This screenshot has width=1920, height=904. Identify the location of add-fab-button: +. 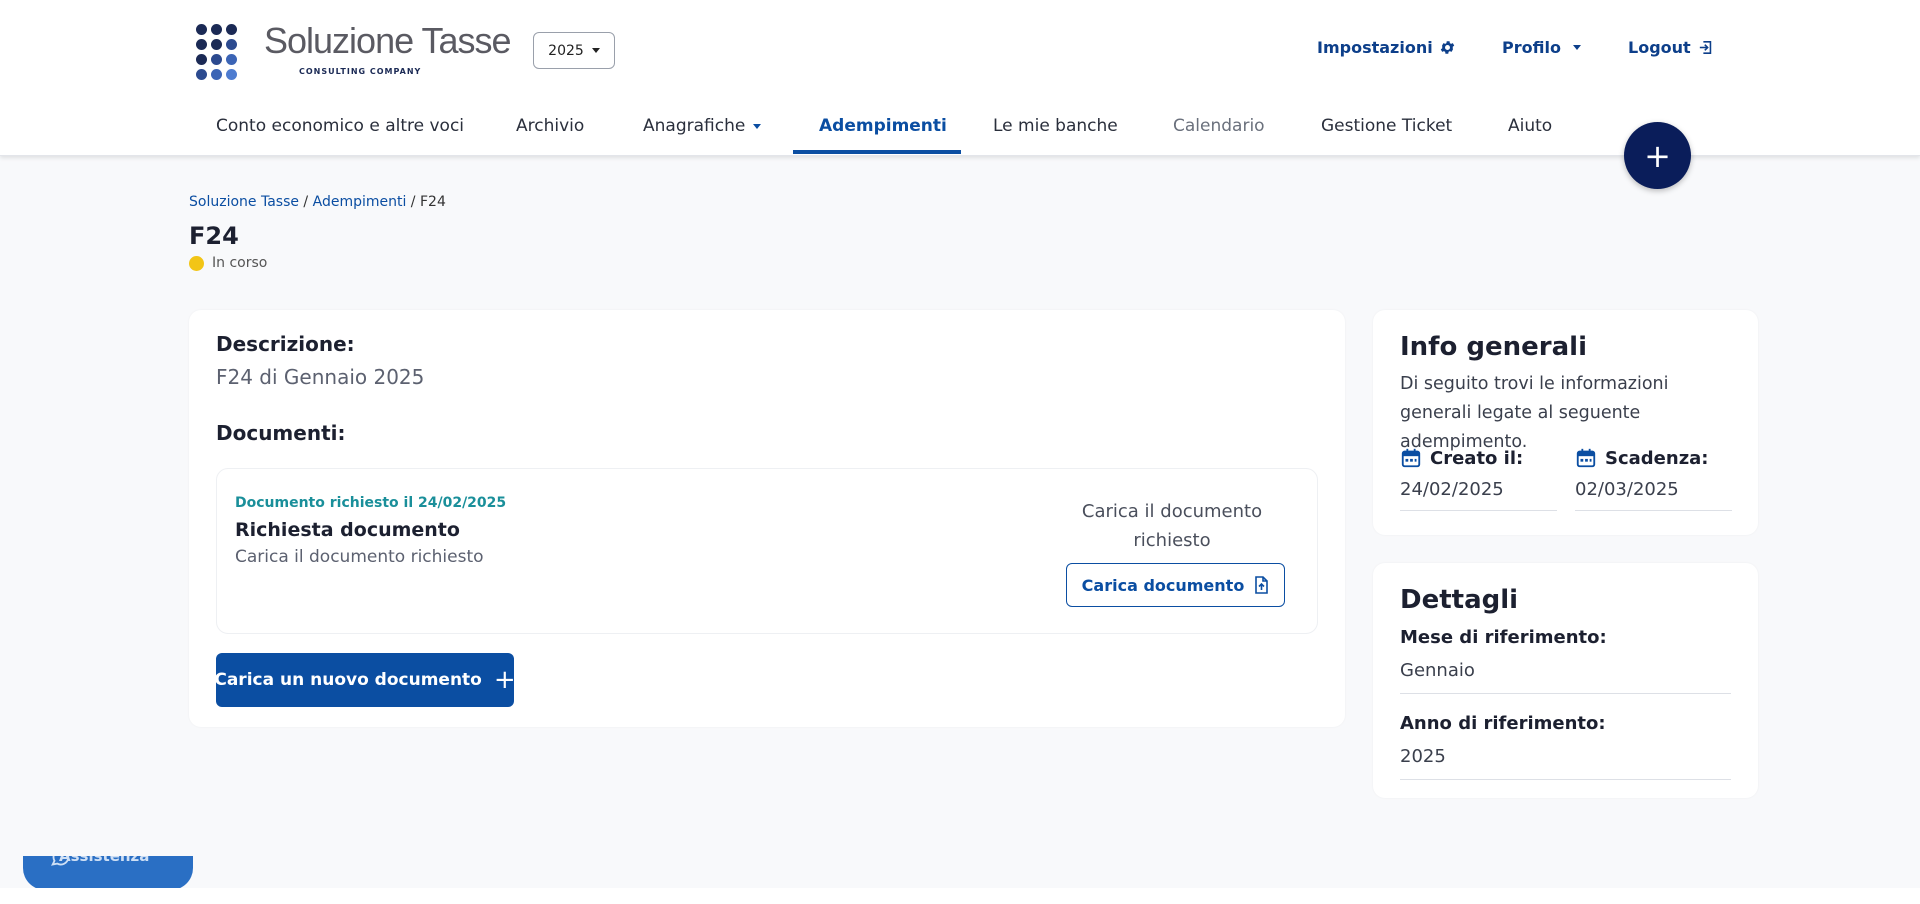
(1657, 155).